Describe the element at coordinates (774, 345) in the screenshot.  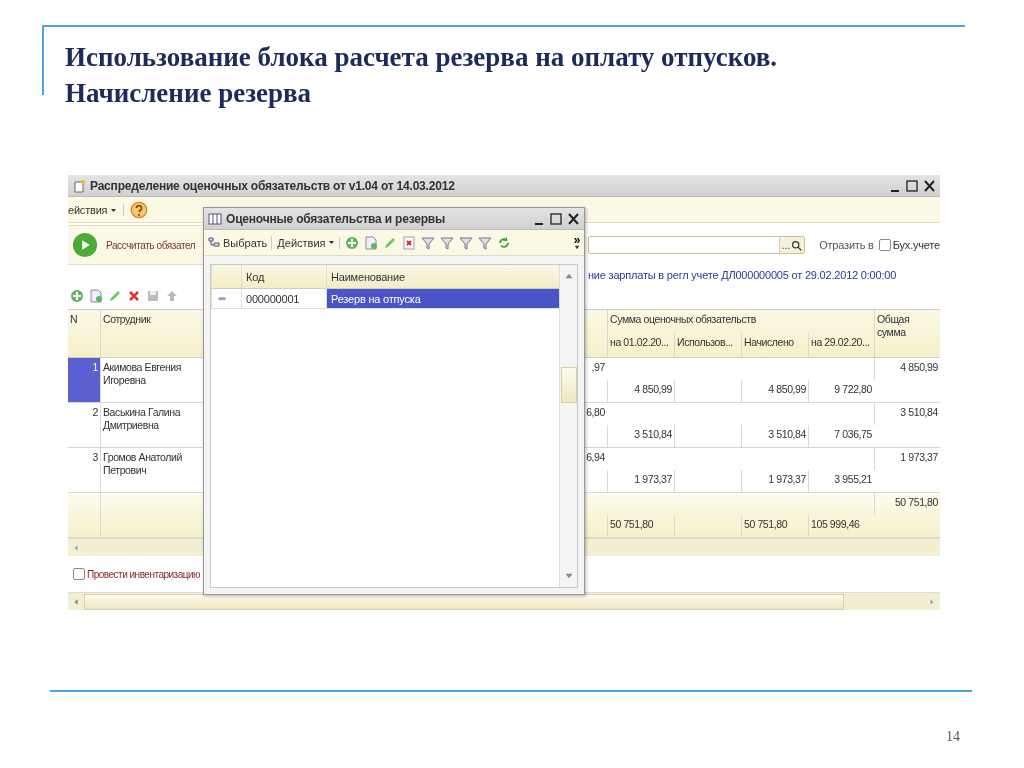
I see `column-header: Начислено` at that location.